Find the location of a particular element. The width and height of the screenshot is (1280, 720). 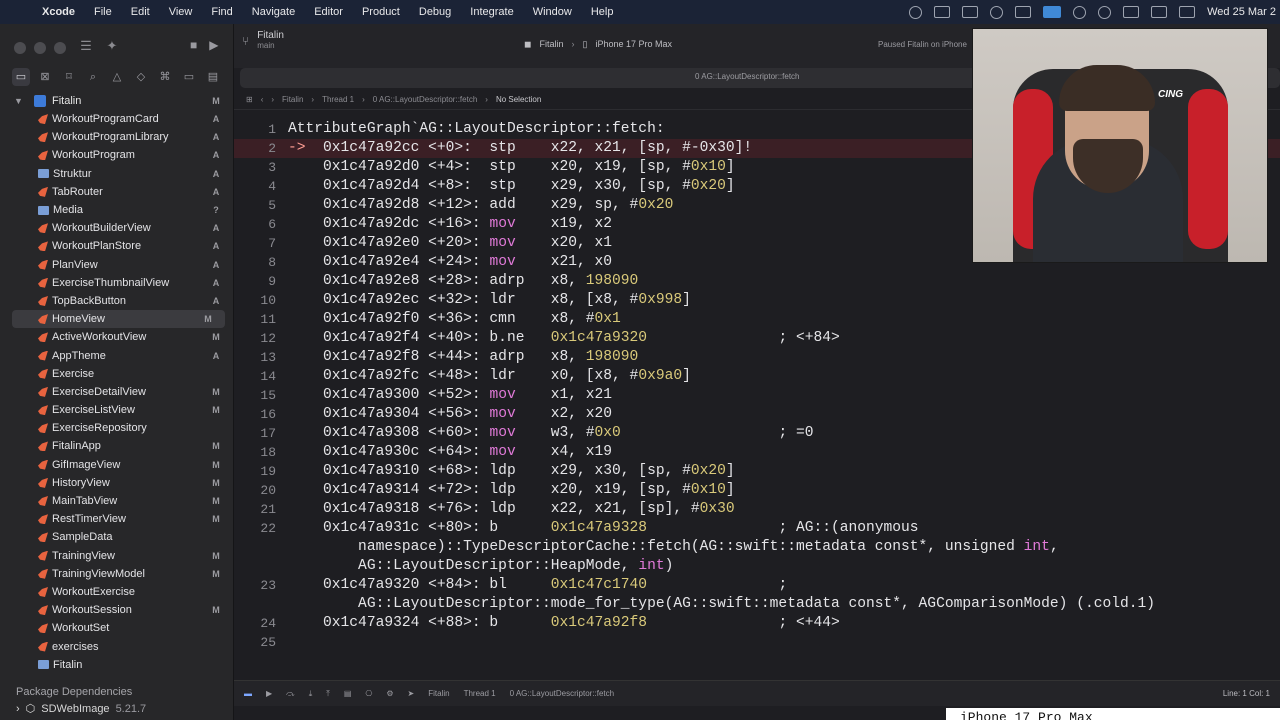

file-item: TrainingView M is located at coordinates (116, 556).